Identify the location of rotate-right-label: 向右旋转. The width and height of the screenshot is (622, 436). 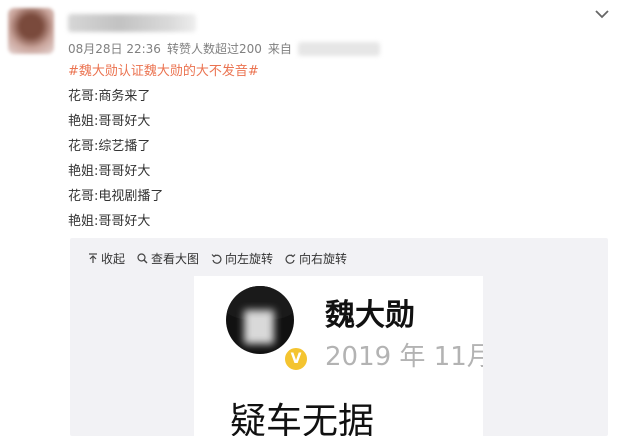
(323, 259).